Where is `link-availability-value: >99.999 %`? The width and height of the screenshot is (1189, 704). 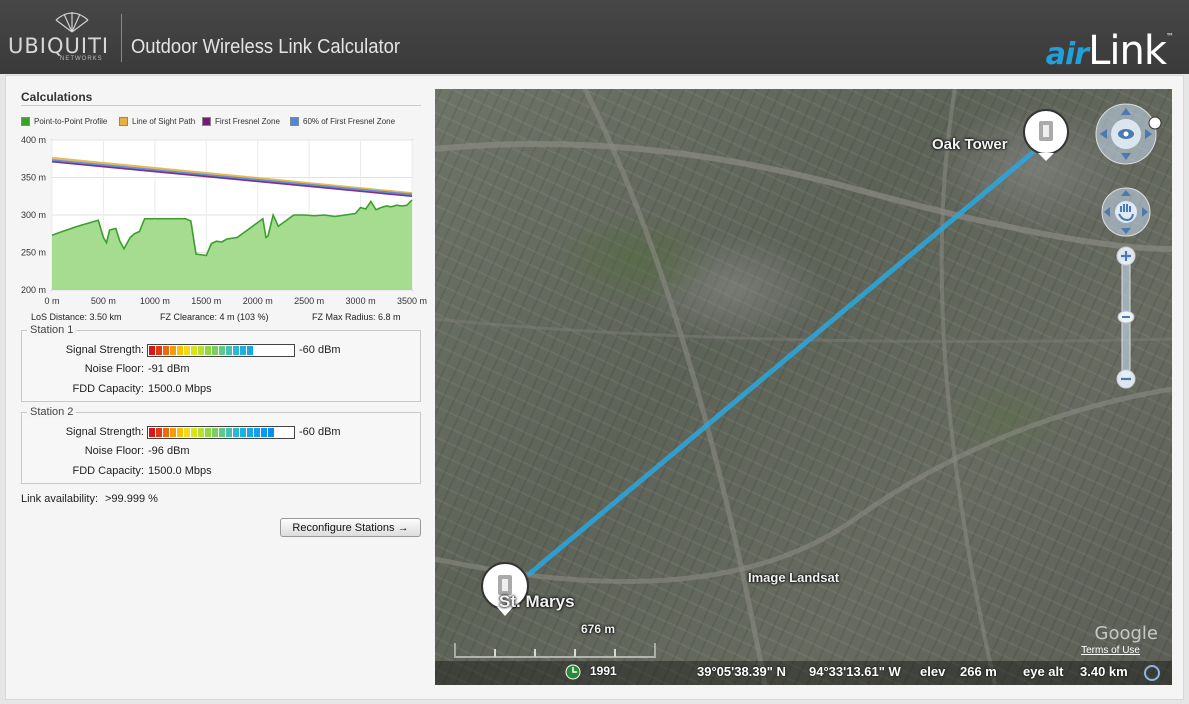
link-availability-value: >99.999 % is located at coordinates (131, 499).